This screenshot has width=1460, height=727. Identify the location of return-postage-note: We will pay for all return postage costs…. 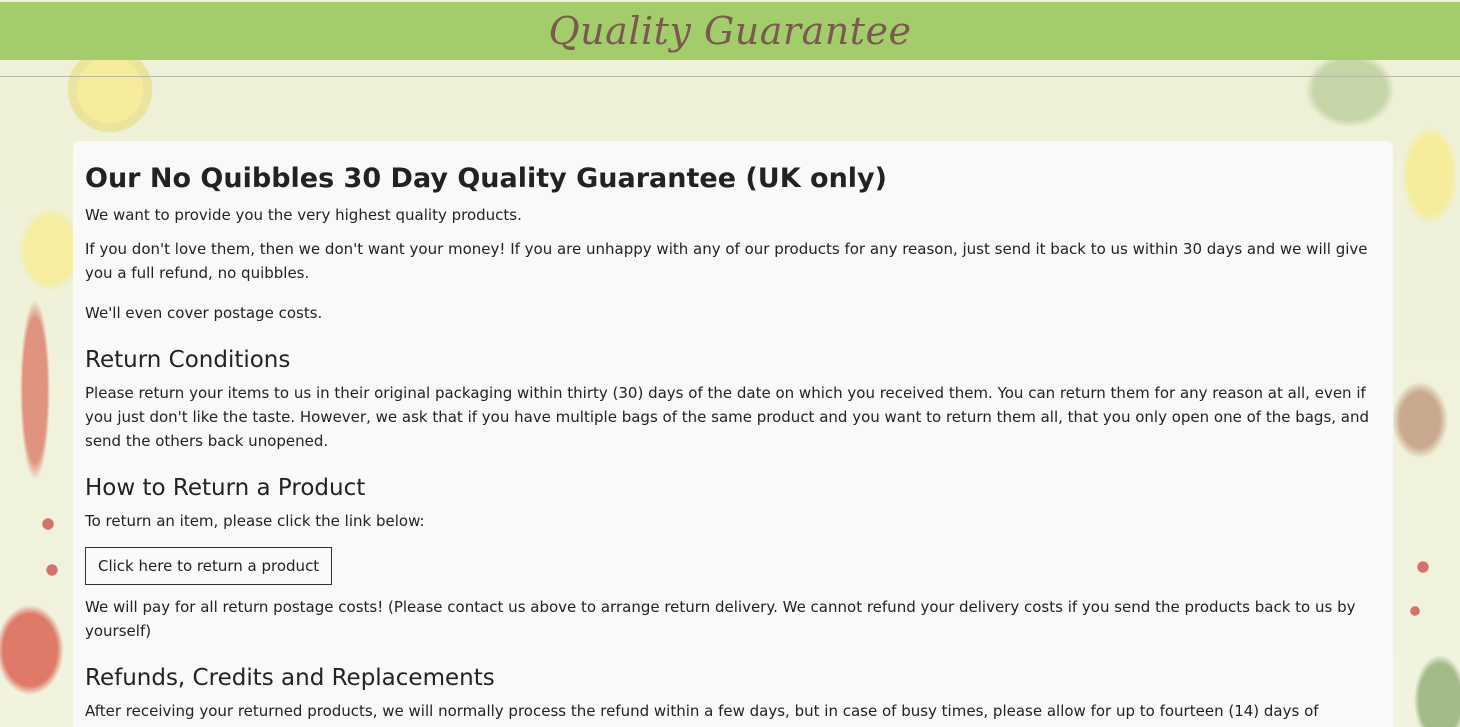
(720, 619).